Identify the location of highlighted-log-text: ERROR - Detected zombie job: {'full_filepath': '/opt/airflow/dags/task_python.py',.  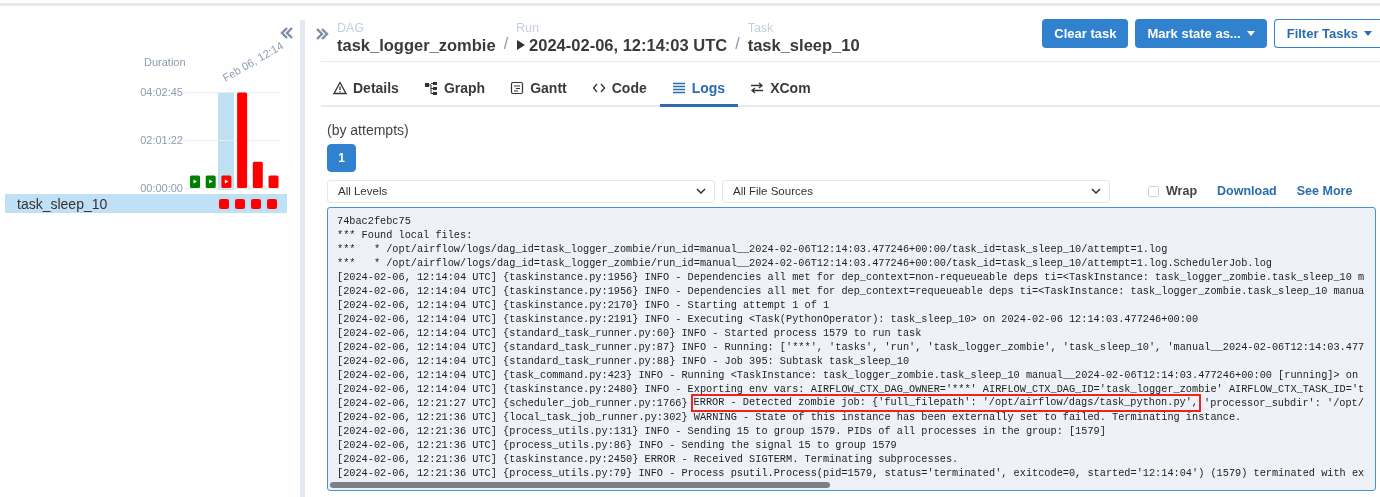
(945, 403).